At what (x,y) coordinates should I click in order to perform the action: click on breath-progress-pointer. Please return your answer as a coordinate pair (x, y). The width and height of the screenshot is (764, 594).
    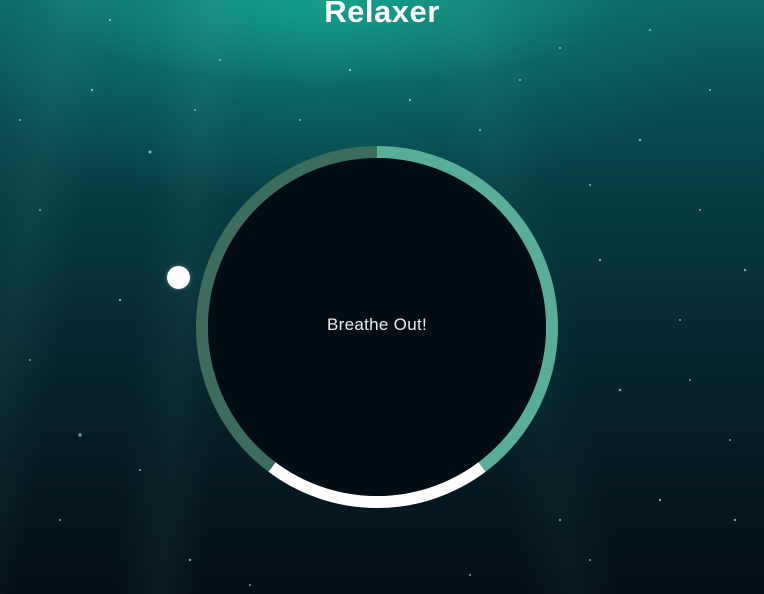
    Looking at the image, I should click on (178, 277).